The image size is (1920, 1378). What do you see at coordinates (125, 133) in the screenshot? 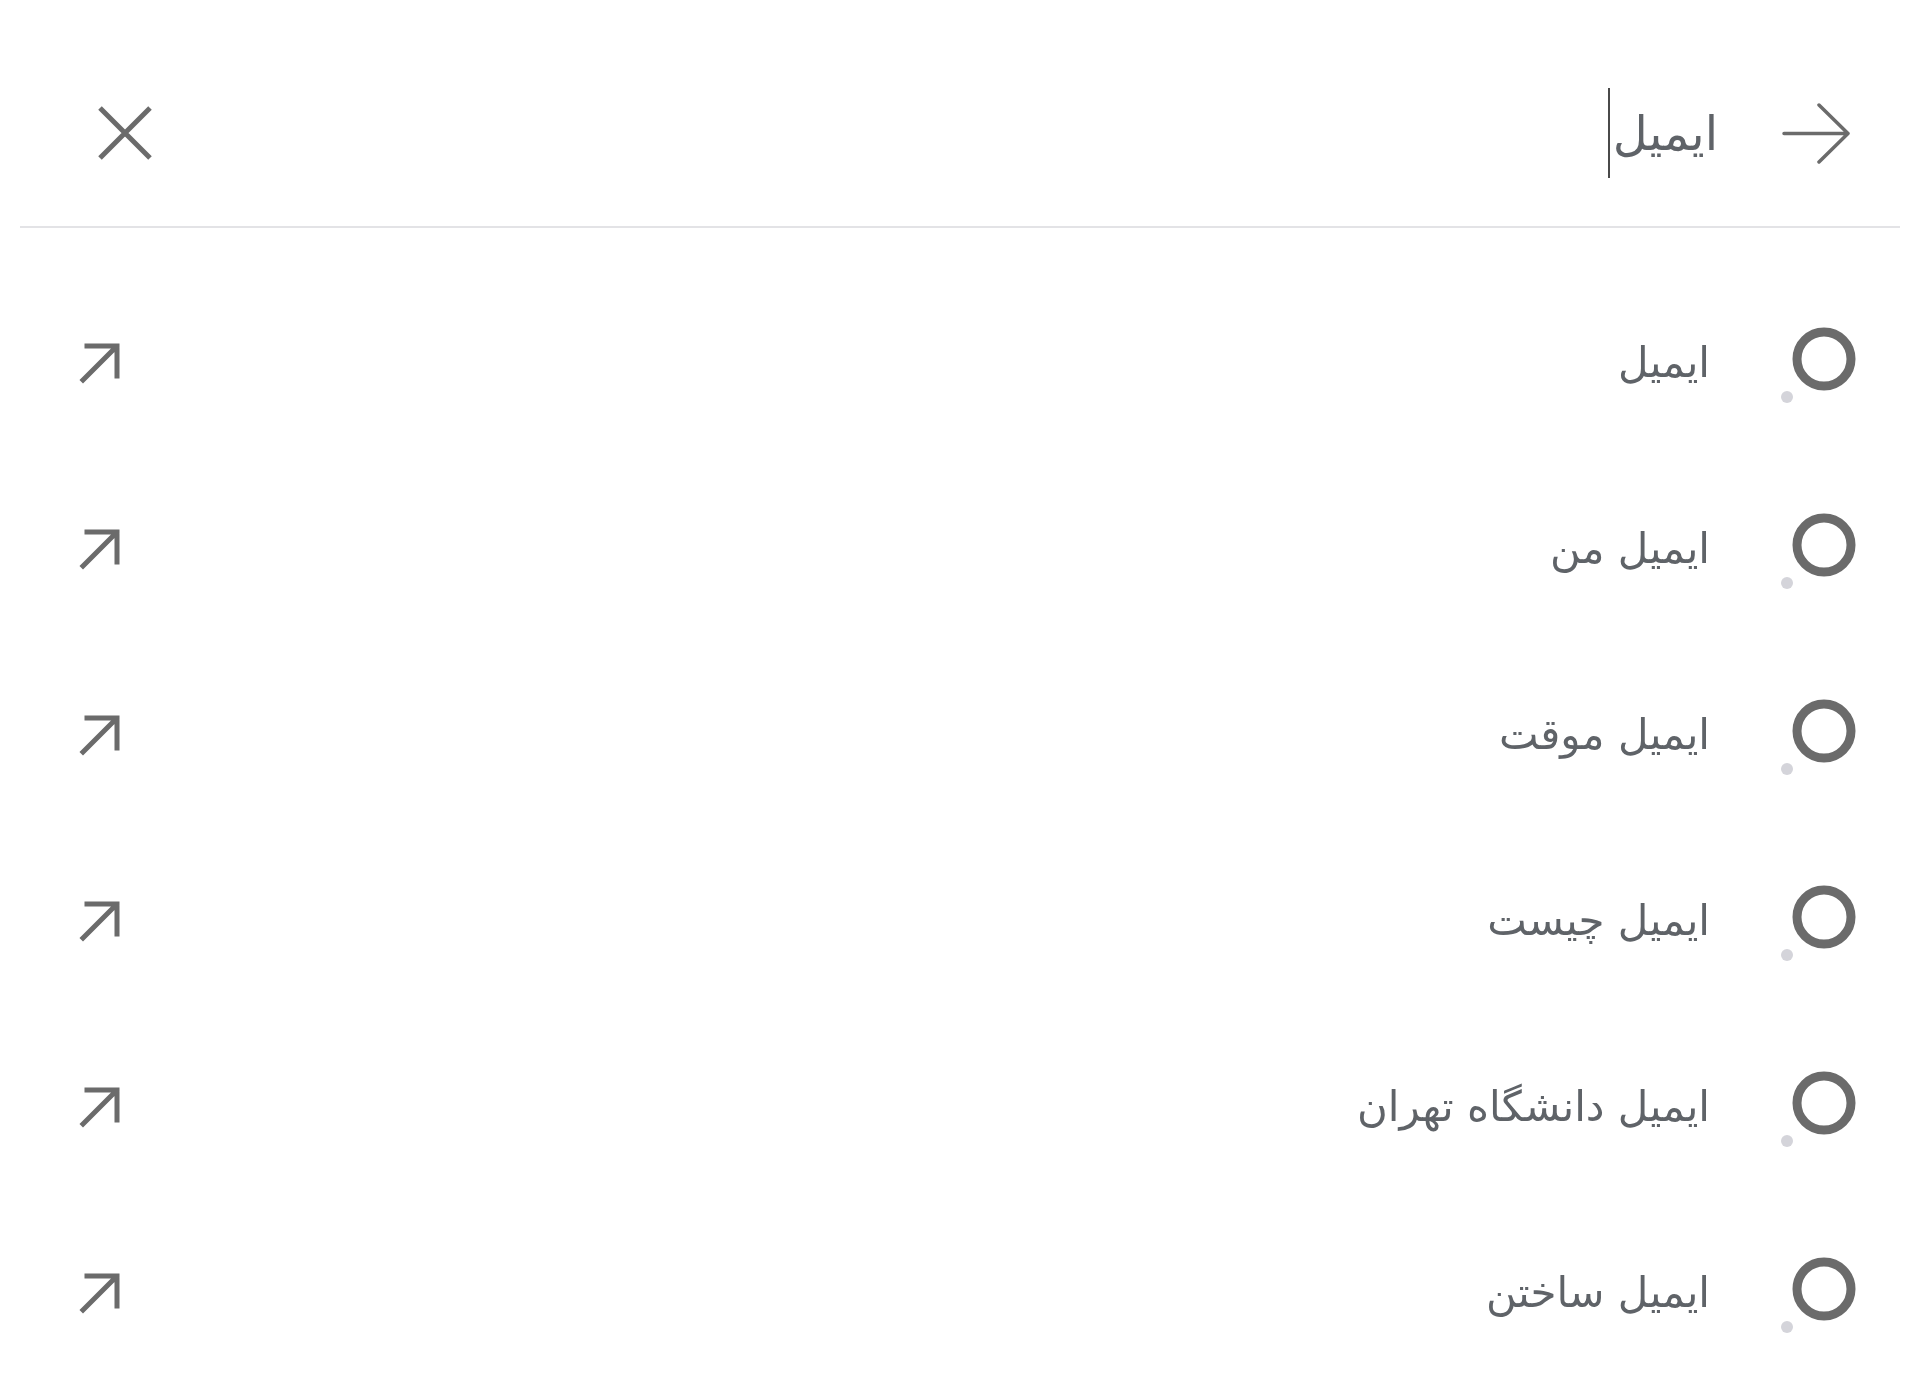
I see `close-icon` at bounding box center [125, 133].